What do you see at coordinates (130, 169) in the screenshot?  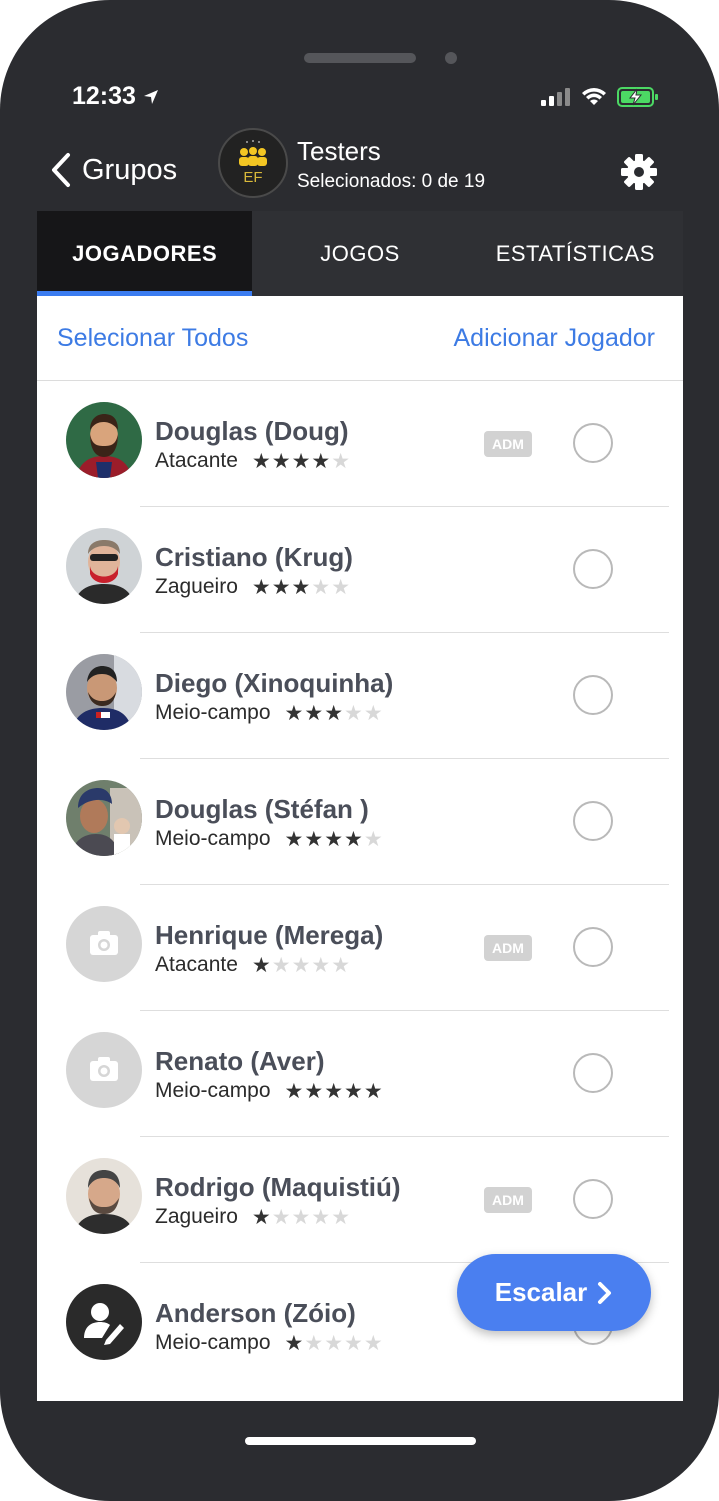 I see `back-label: Grupos` at bounding box center [130, 169].